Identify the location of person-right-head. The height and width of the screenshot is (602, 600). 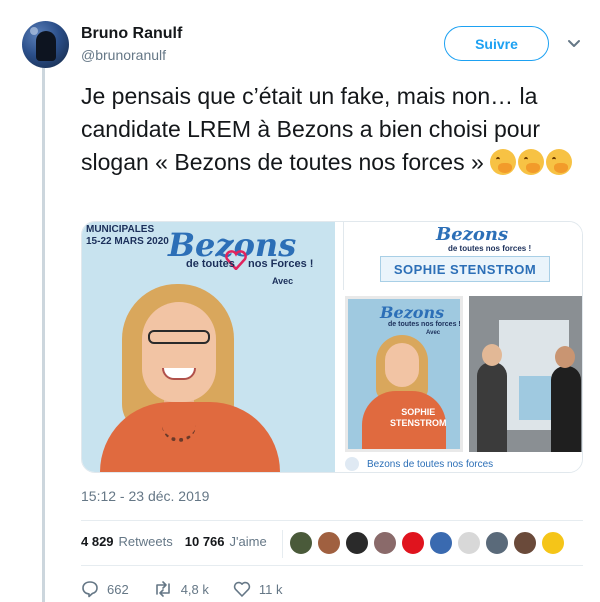
(565, 357).